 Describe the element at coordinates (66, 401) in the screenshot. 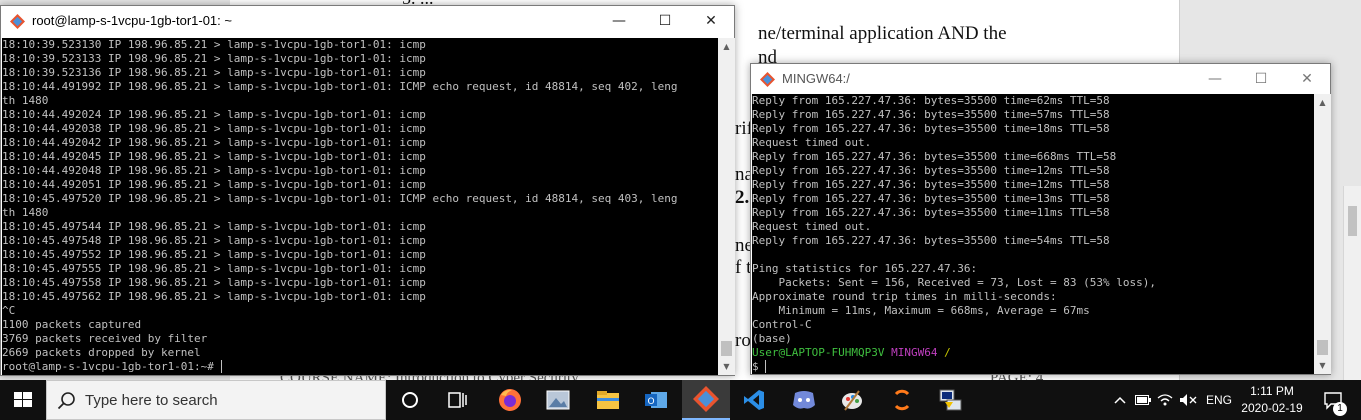

I see `search-icon` at that location.